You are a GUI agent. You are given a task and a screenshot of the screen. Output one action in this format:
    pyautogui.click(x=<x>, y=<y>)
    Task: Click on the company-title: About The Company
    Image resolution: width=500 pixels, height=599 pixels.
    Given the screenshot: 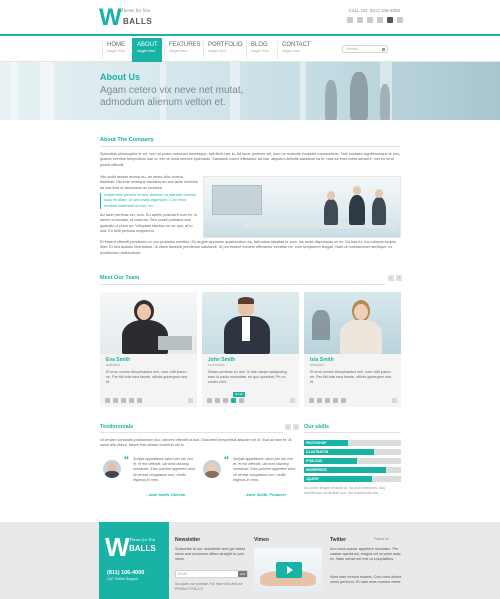 What is the action you would take?
    pyautogui.click(x=127, y=140)
    